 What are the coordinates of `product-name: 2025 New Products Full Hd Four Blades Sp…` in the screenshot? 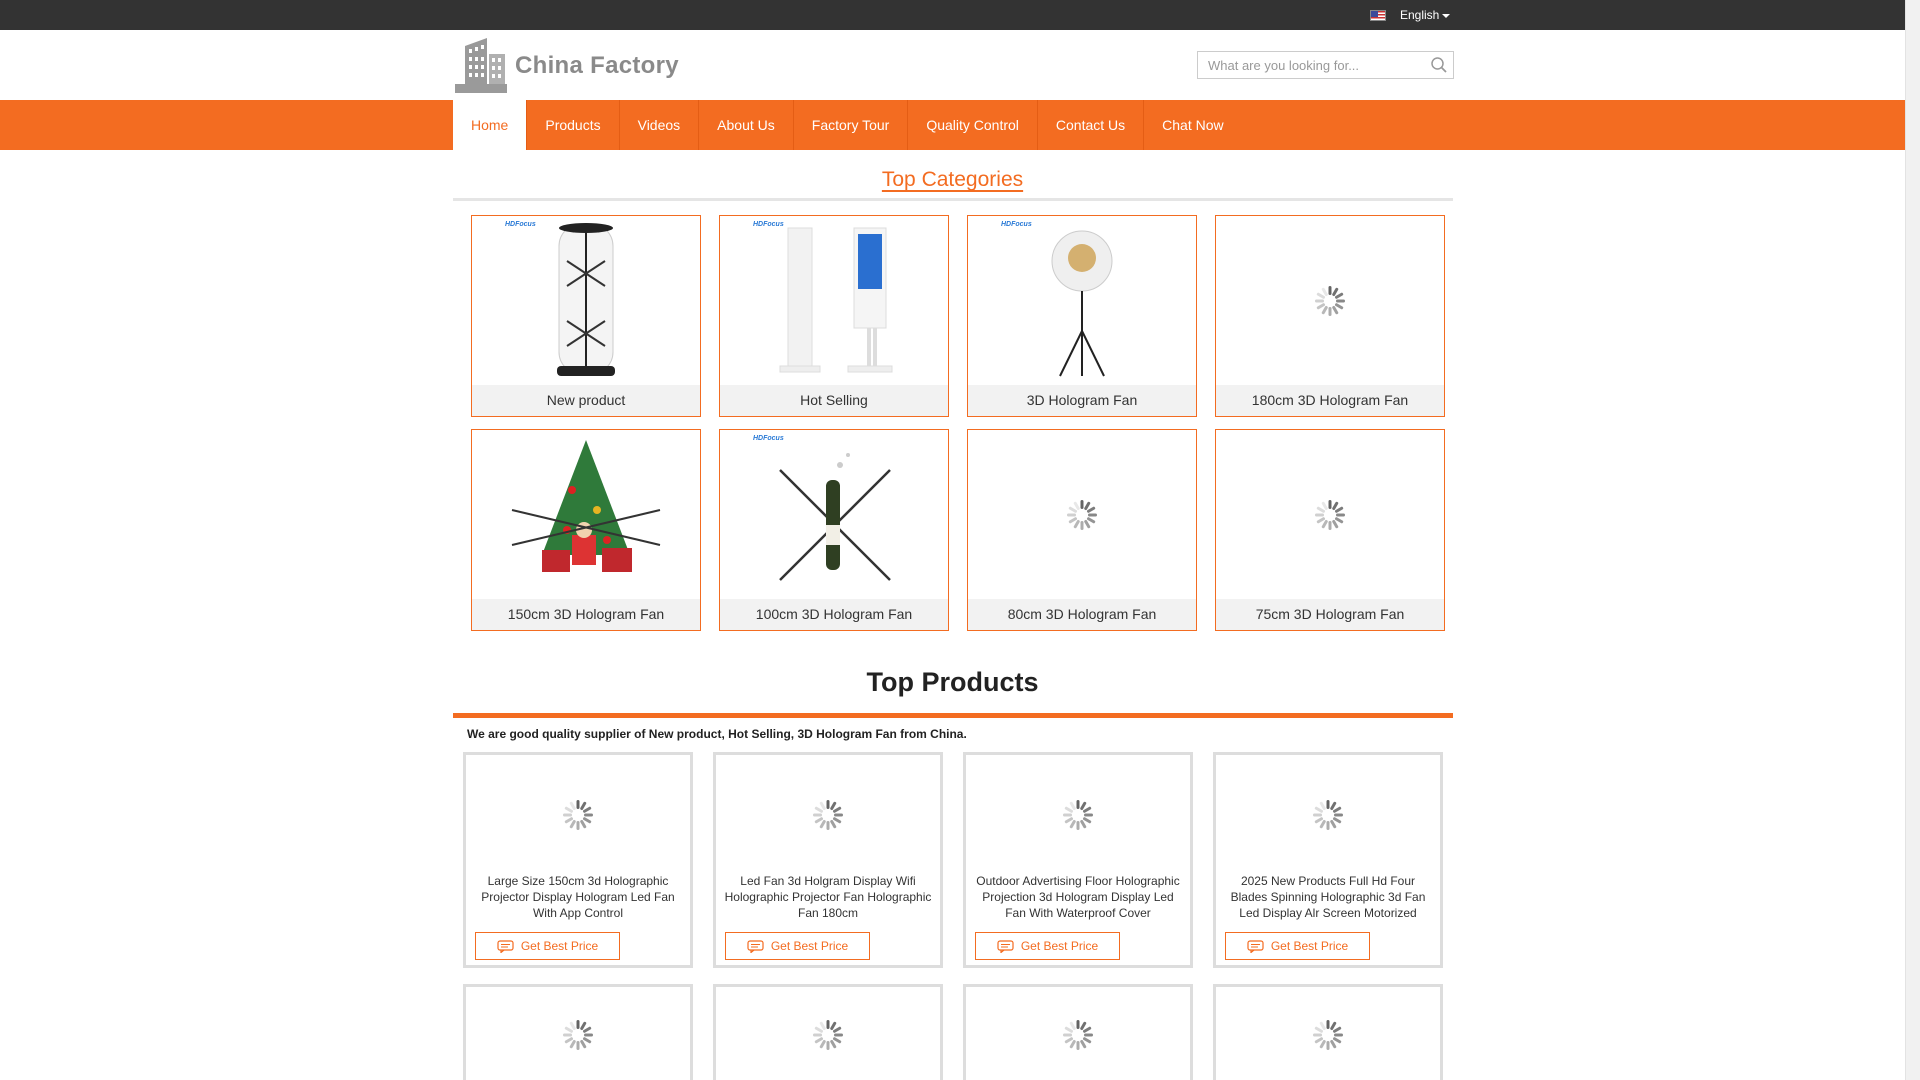 It's located at (1328, 897).